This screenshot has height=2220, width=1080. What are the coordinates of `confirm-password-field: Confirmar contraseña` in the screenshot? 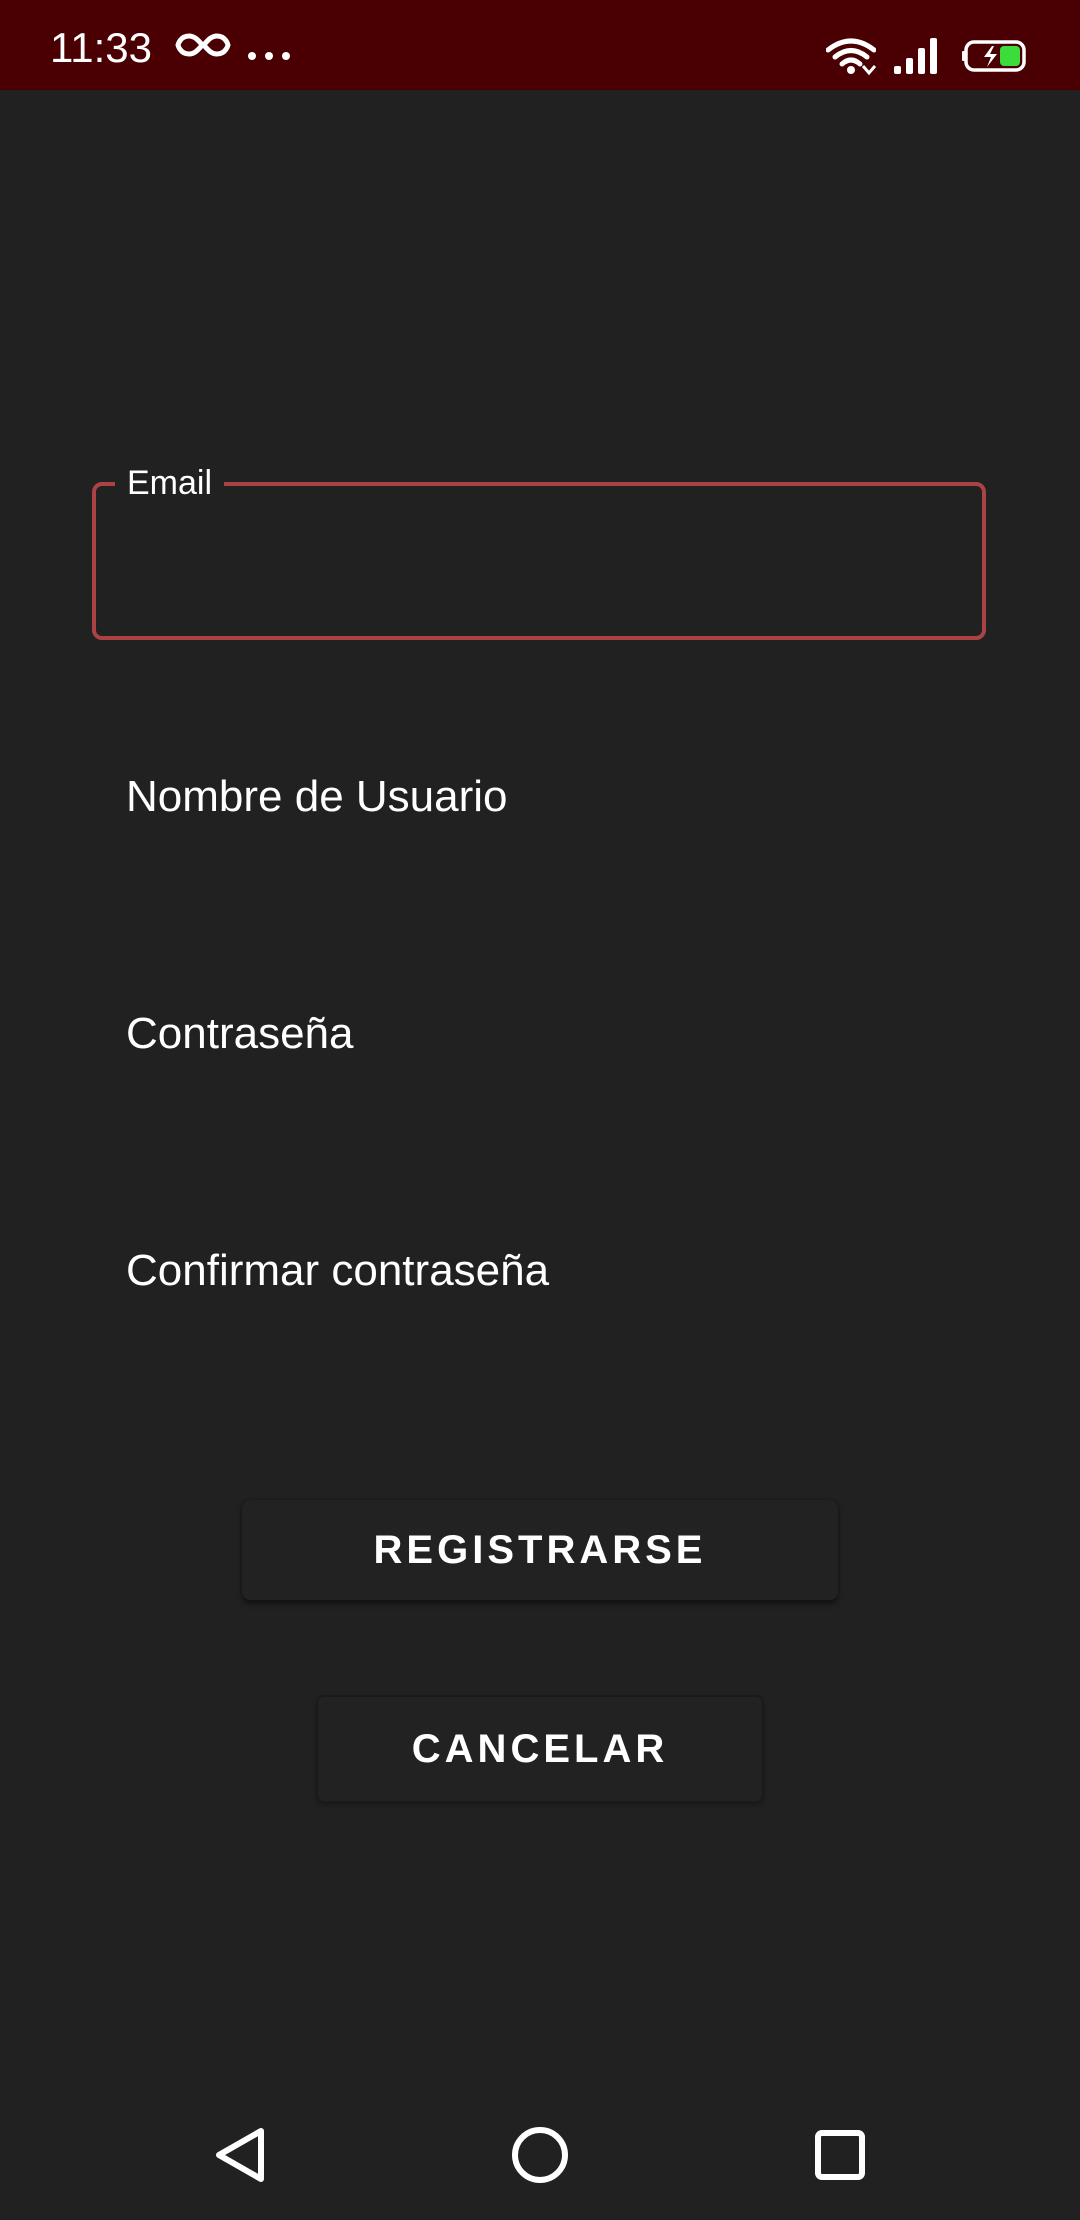 It's located at (541, 1271).